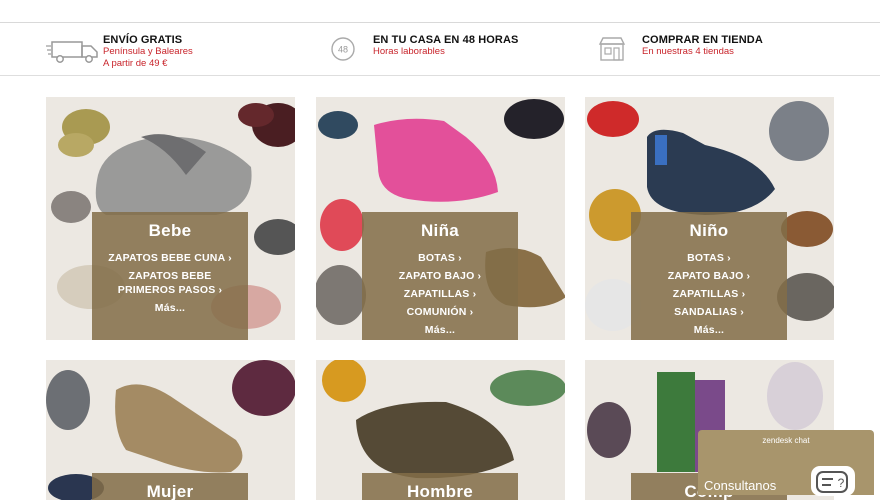 The height and width of the screenshot is (500, 880). I want to click on category-title: Mujer, so click(170, 491).